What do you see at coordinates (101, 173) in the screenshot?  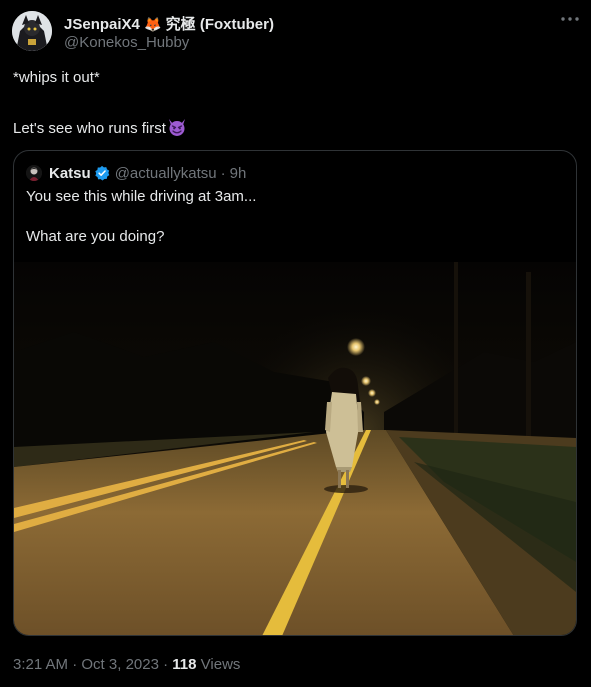 I see `verified-badge-icon` at bounding box center [101, 173].